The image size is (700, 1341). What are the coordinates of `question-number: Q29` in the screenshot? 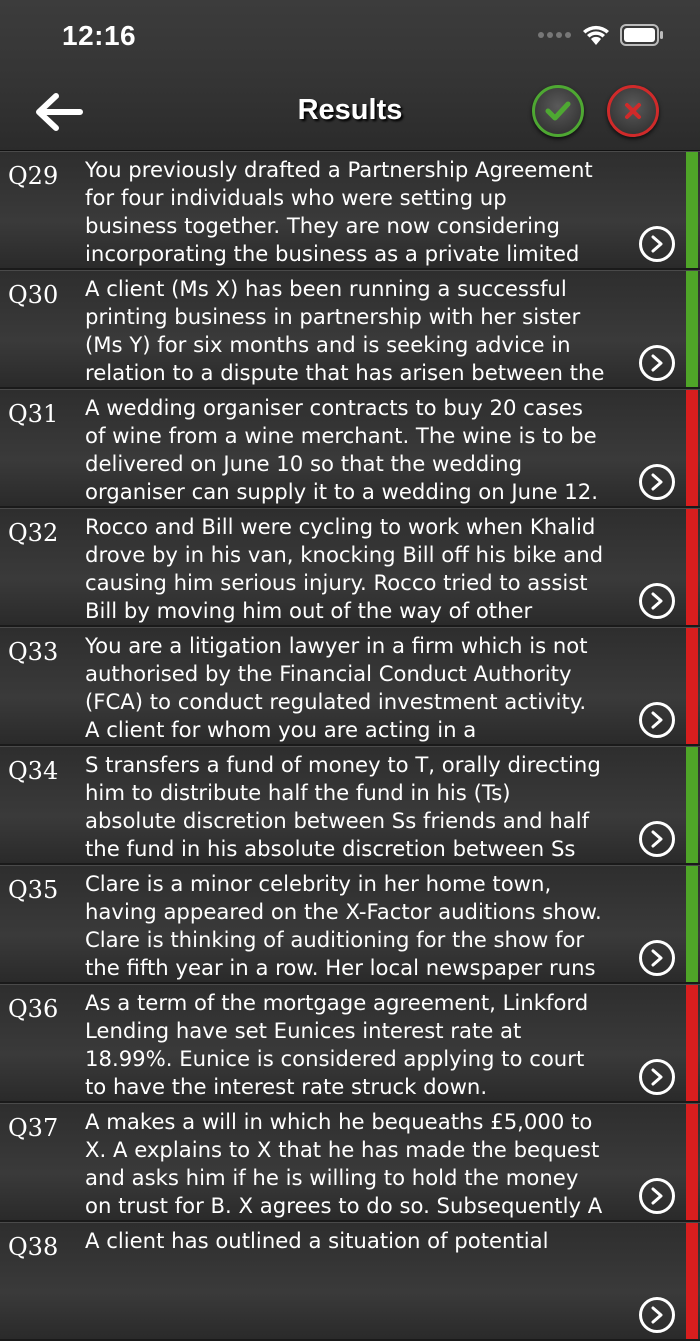 It's located at (33, 176).